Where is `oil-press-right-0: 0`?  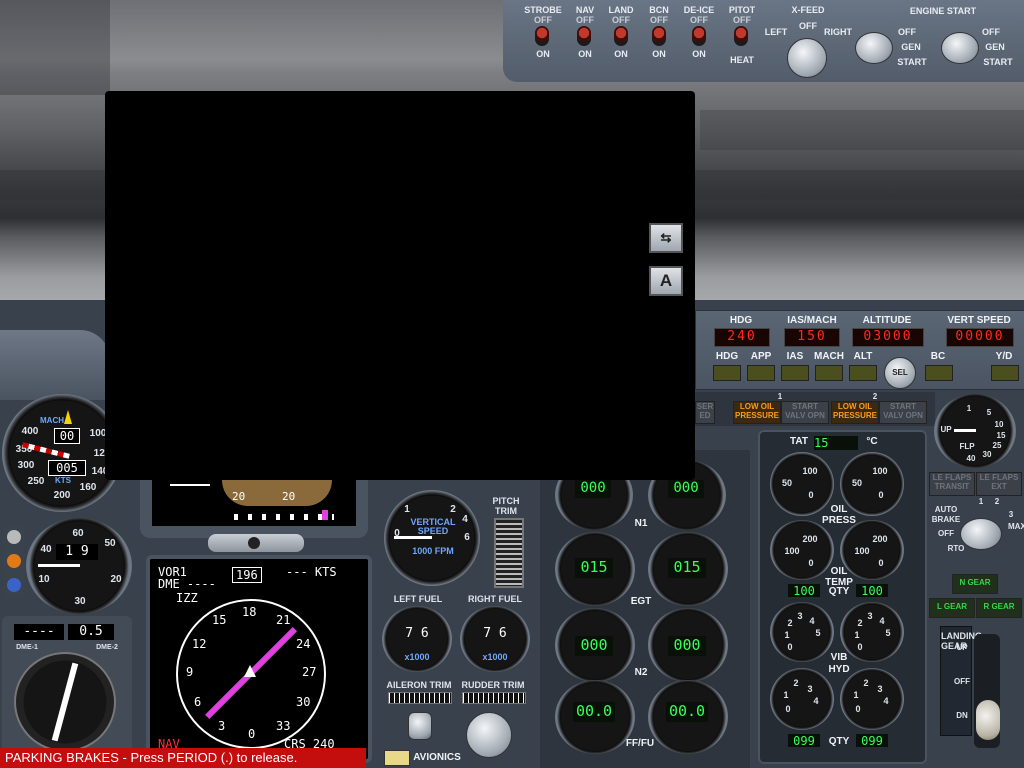 oil-press-right-0: 0 is located at coordinates (881, 495).